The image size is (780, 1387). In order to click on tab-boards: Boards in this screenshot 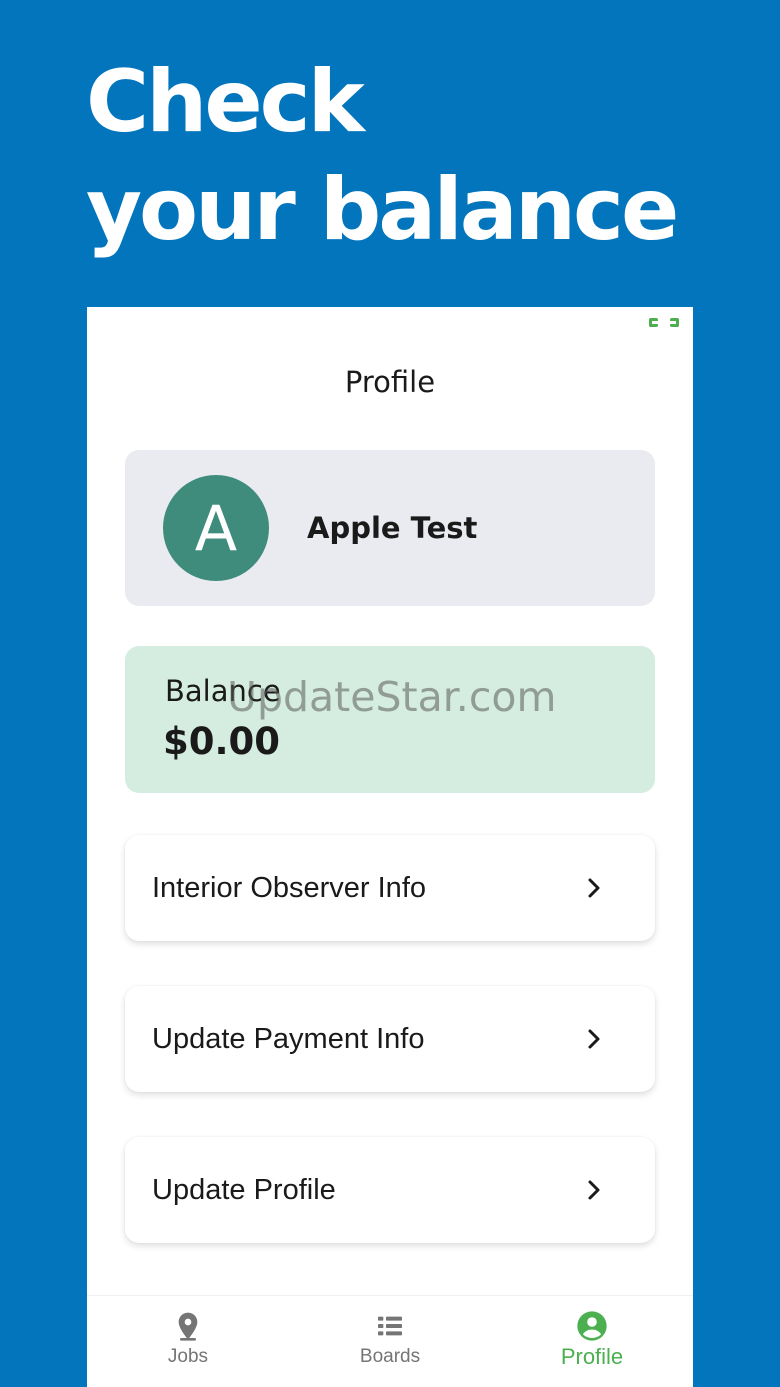, I will do `click(390, 1341)`.